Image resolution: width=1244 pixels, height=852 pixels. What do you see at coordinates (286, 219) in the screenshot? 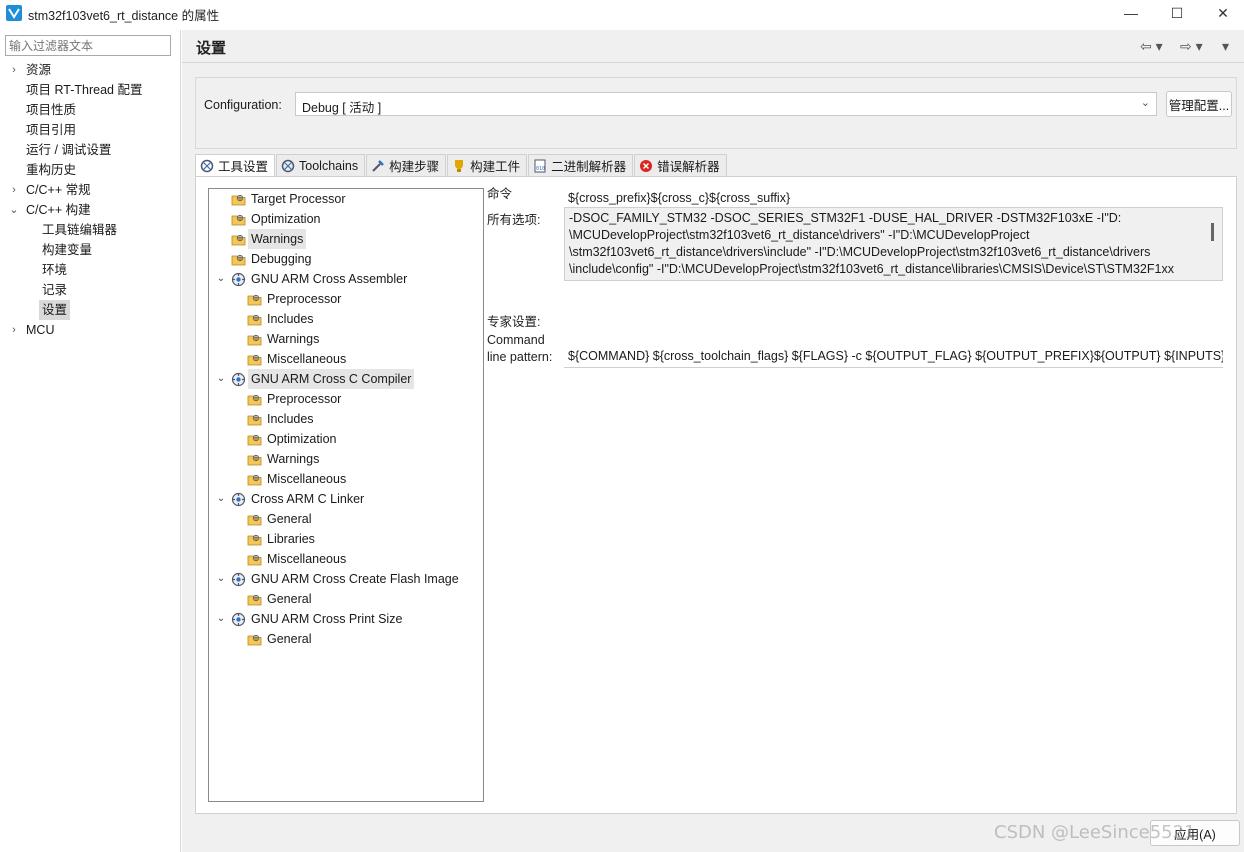
I see `tree-item-label: Optimization` at bounding box center [286, 219].